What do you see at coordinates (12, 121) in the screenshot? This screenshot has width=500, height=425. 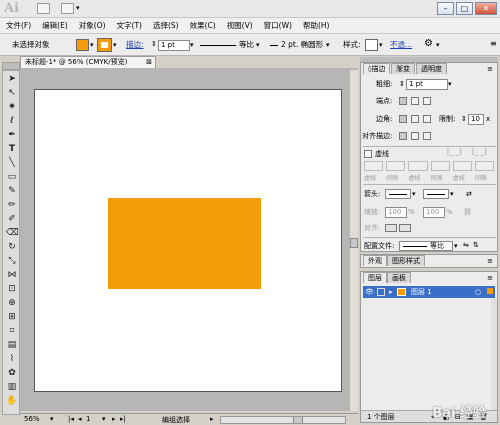 I see `lasso-icon: ℓ` at bounding box center [12, 121].